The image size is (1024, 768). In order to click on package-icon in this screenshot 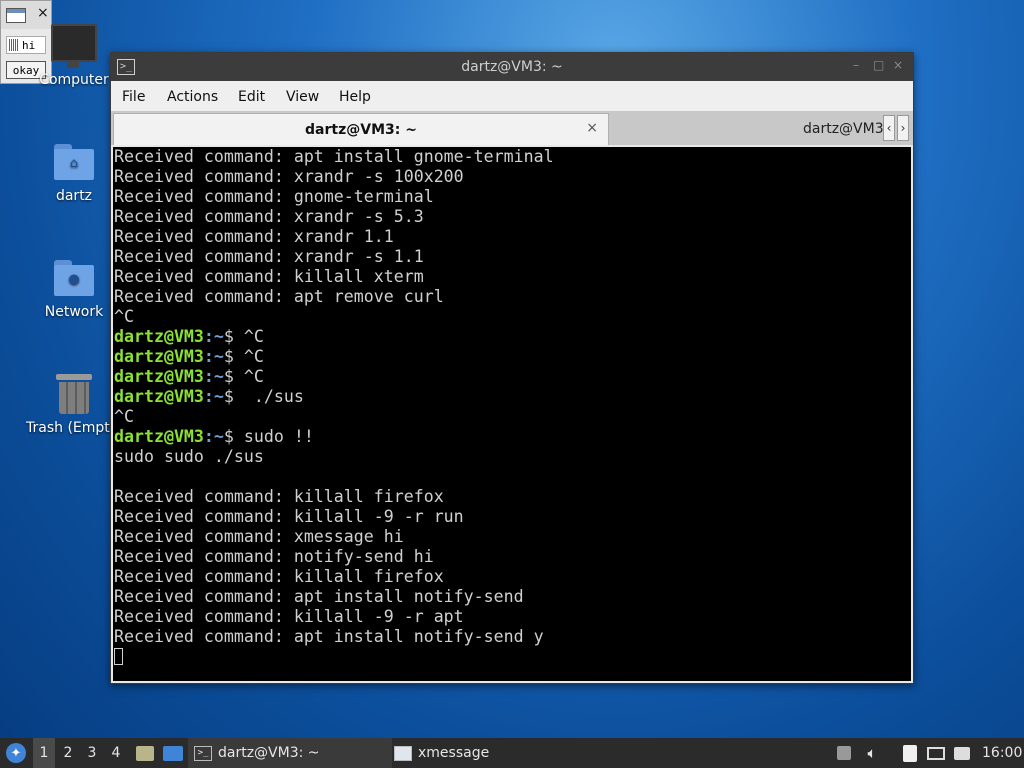, I will do `click(844, 753)`.